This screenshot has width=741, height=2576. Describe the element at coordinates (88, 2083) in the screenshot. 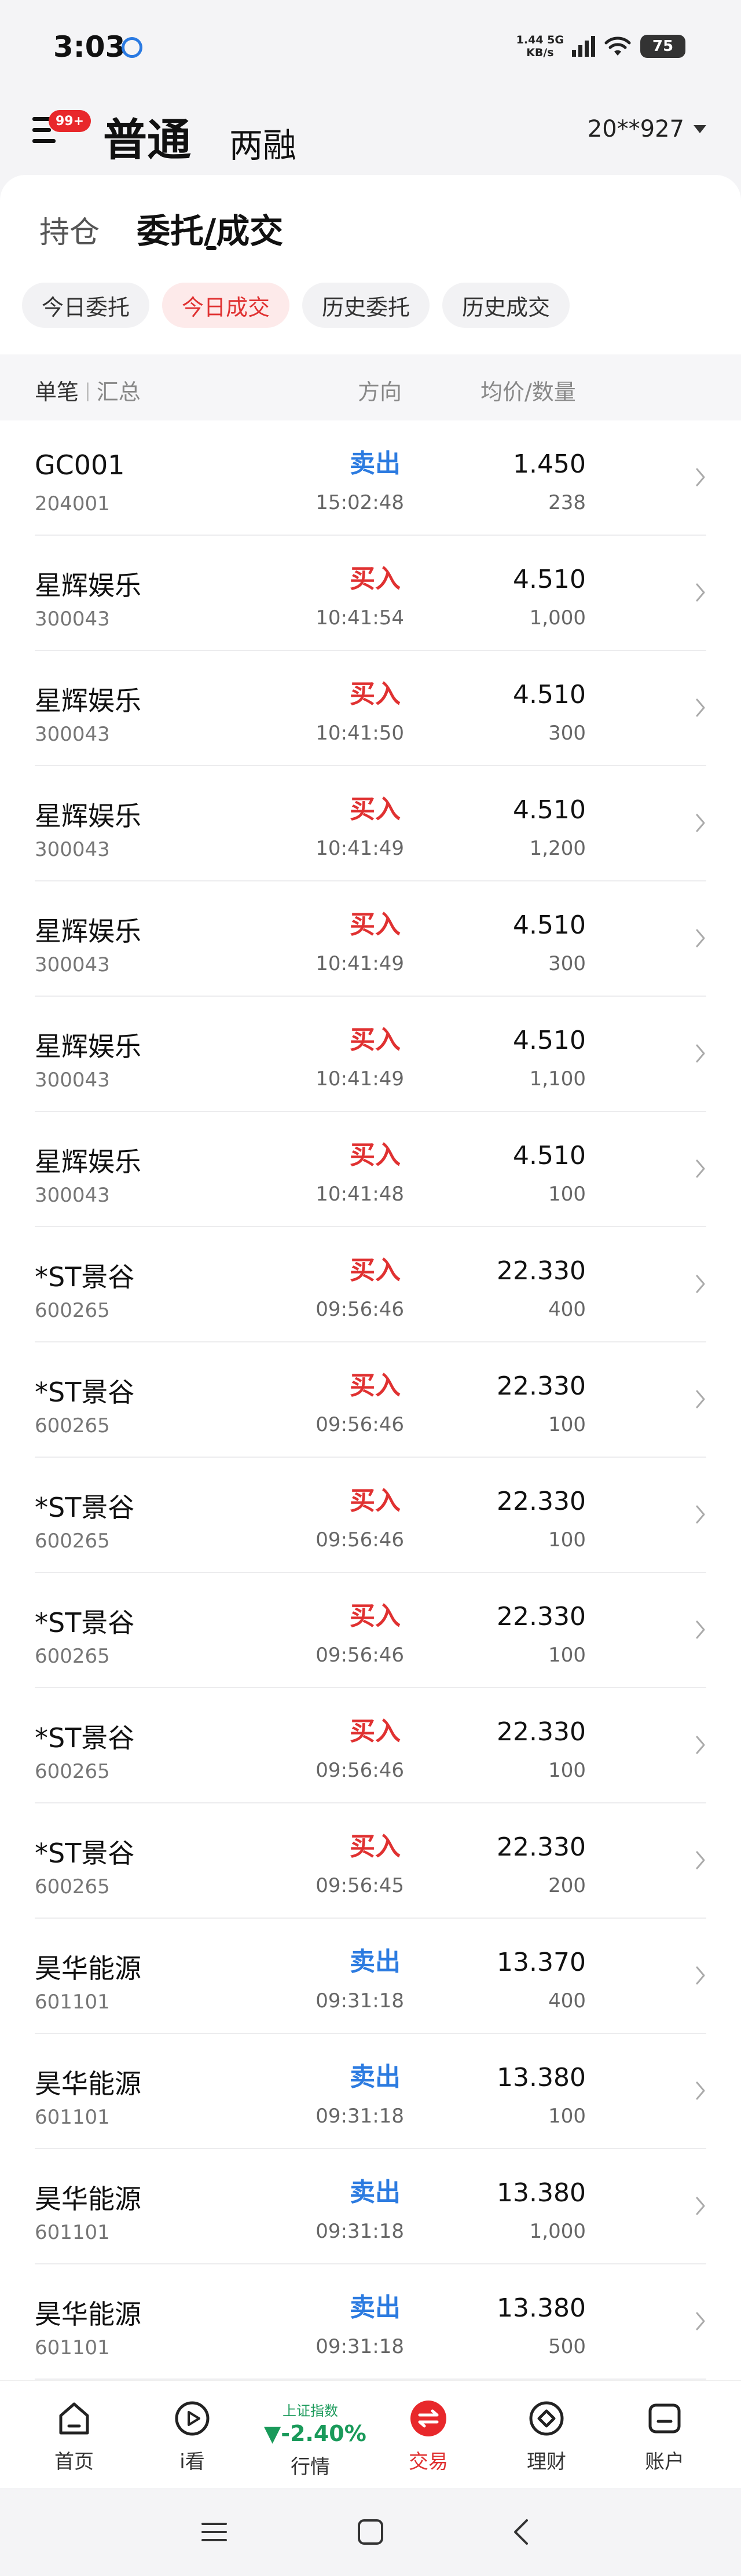

I see `stock-name: 昊华能源` at that location.